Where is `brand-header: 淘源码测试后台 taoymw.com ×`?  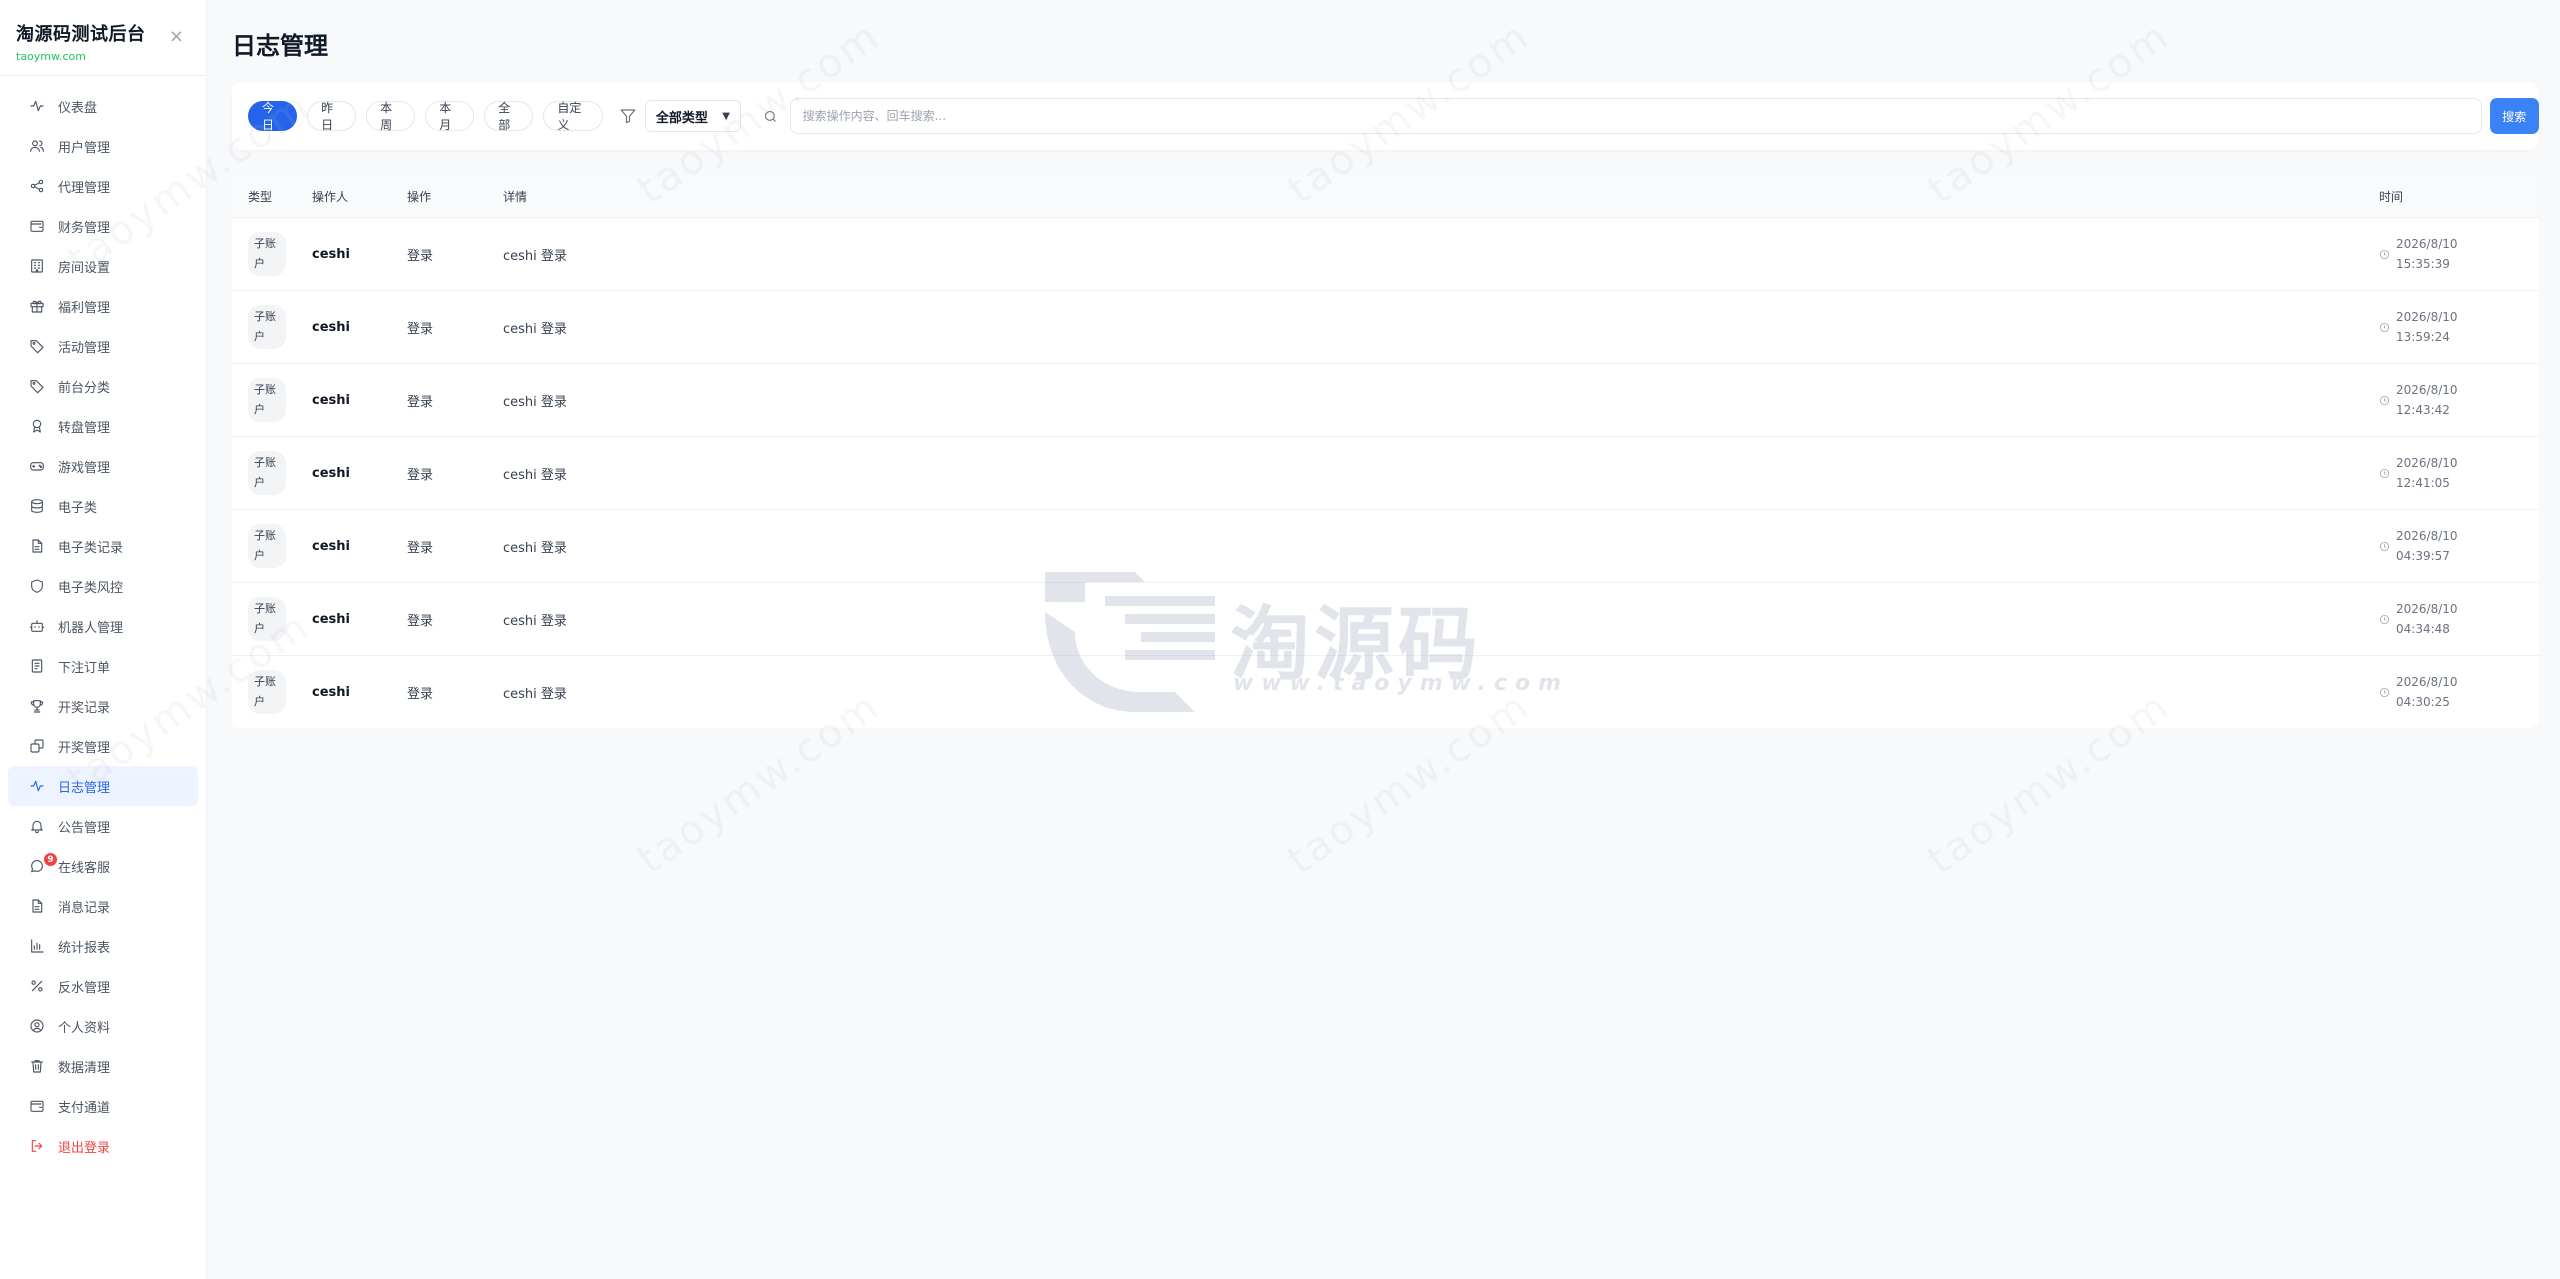 brand-header: 淘源码测试后台 taoymw.com × is located at coordinates (103, 38).